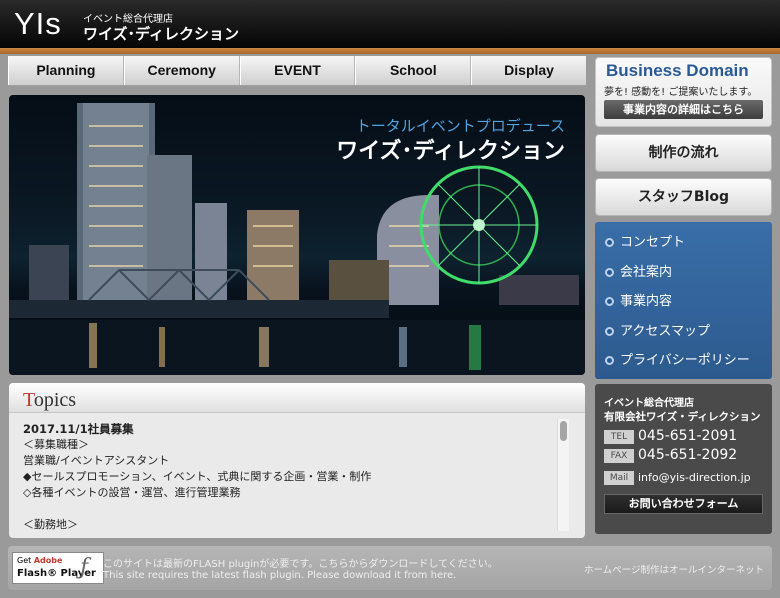  I want to click on topics-line: ◇各種イベントの設営・運営、進行管理業務, so click(132, 492).